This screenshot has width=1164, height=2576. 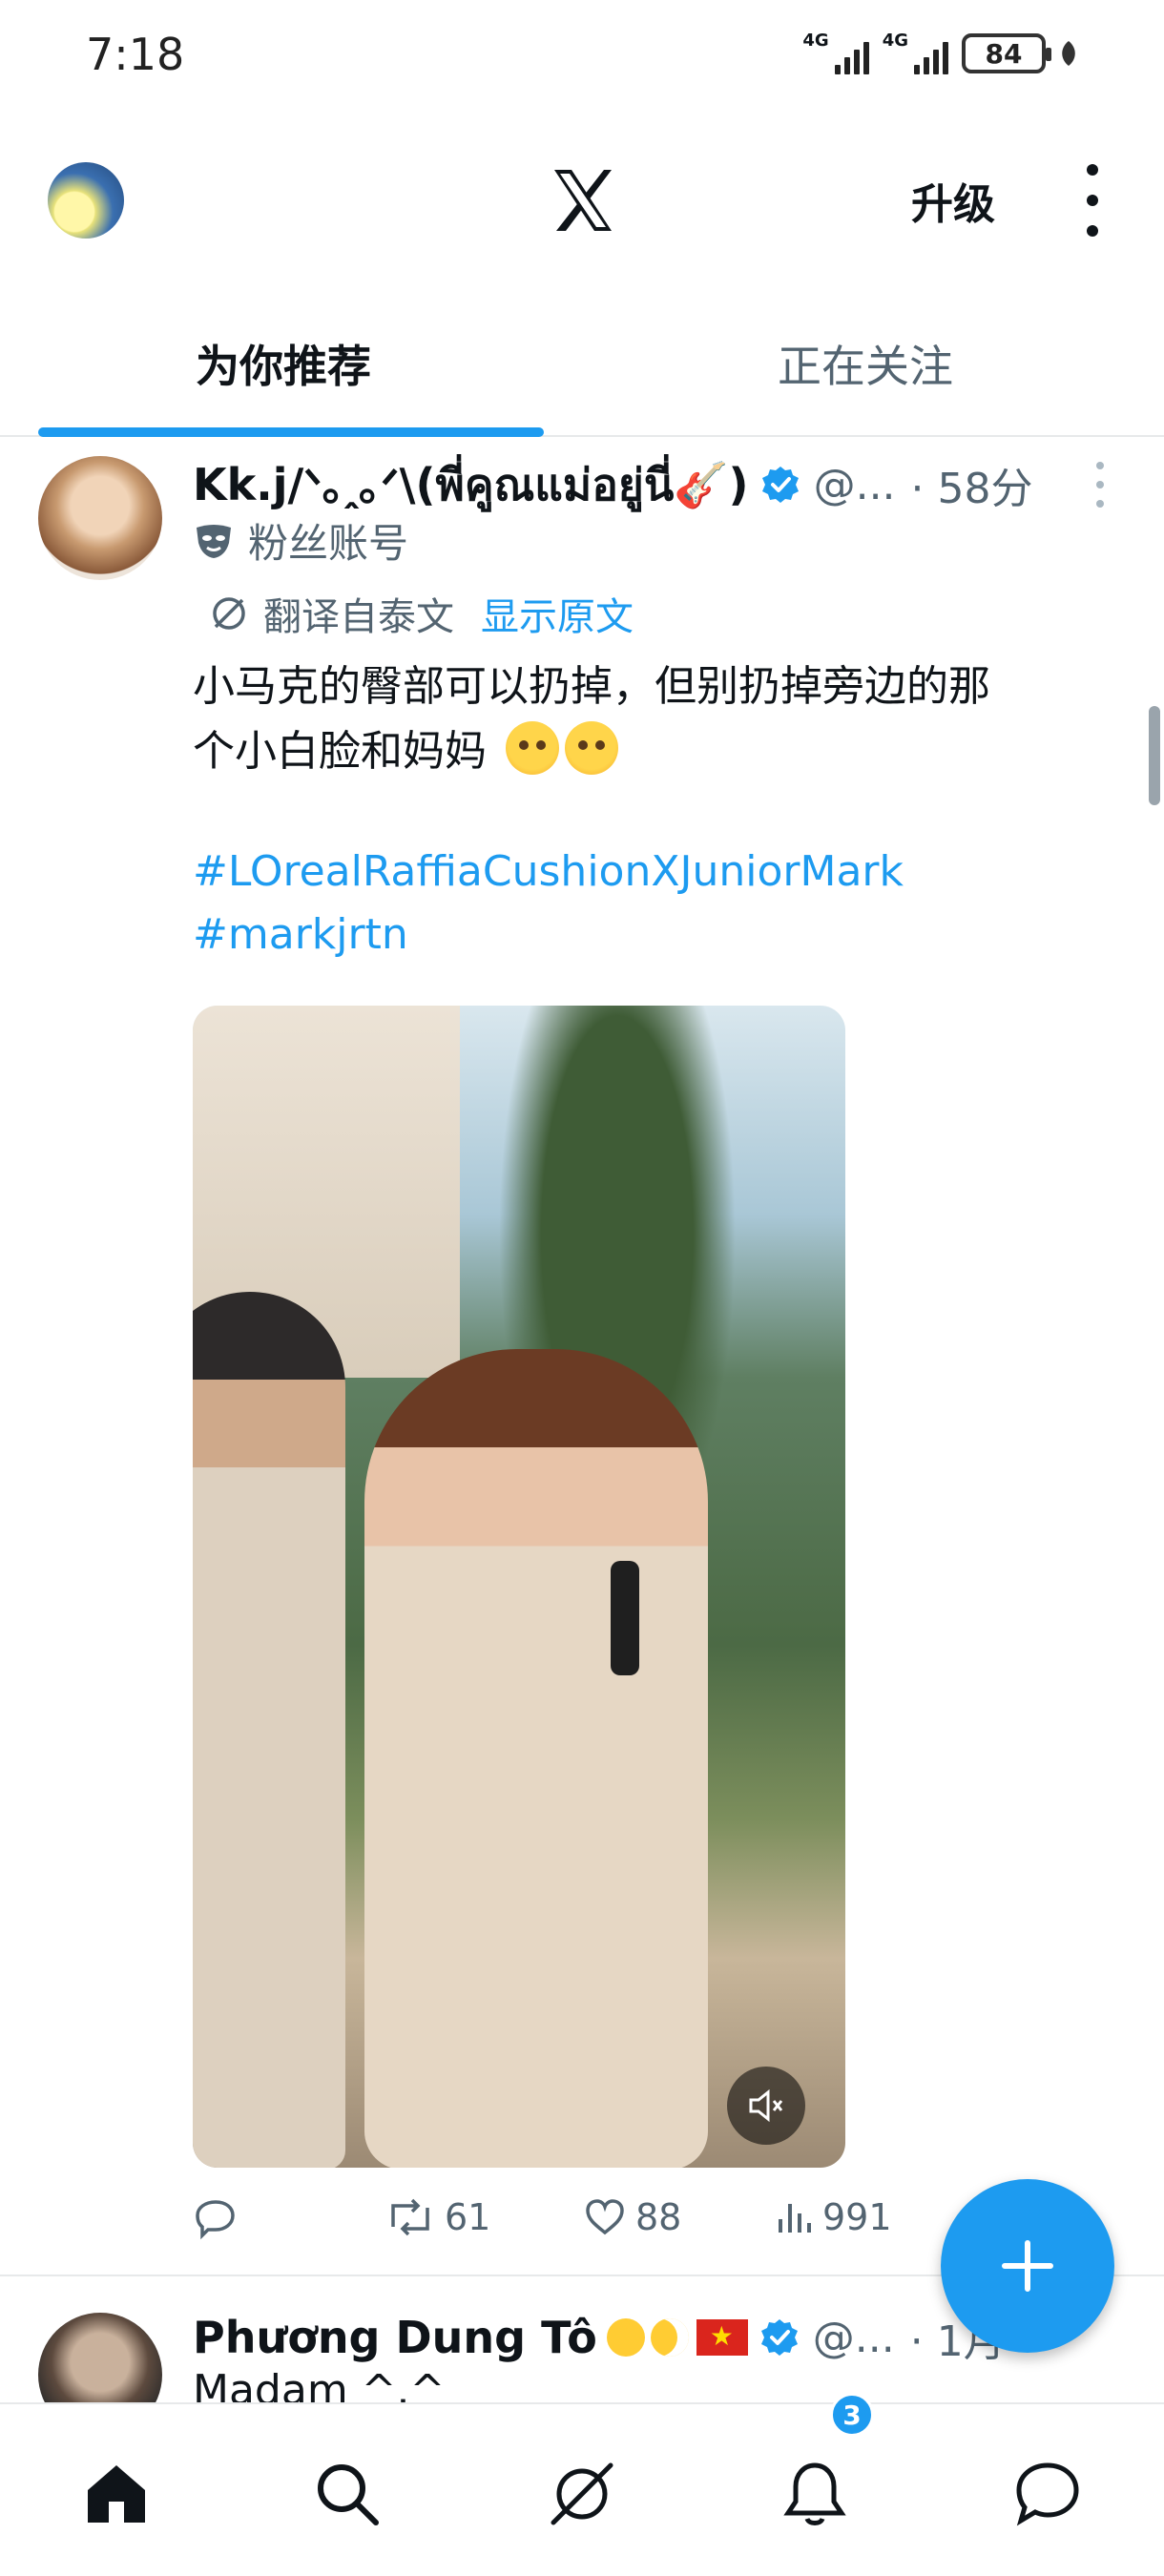 What do you see at coordinates (1100, 485) in the screenshot?
I see `tweet-more-icon` at bounding box center [1100, 485].